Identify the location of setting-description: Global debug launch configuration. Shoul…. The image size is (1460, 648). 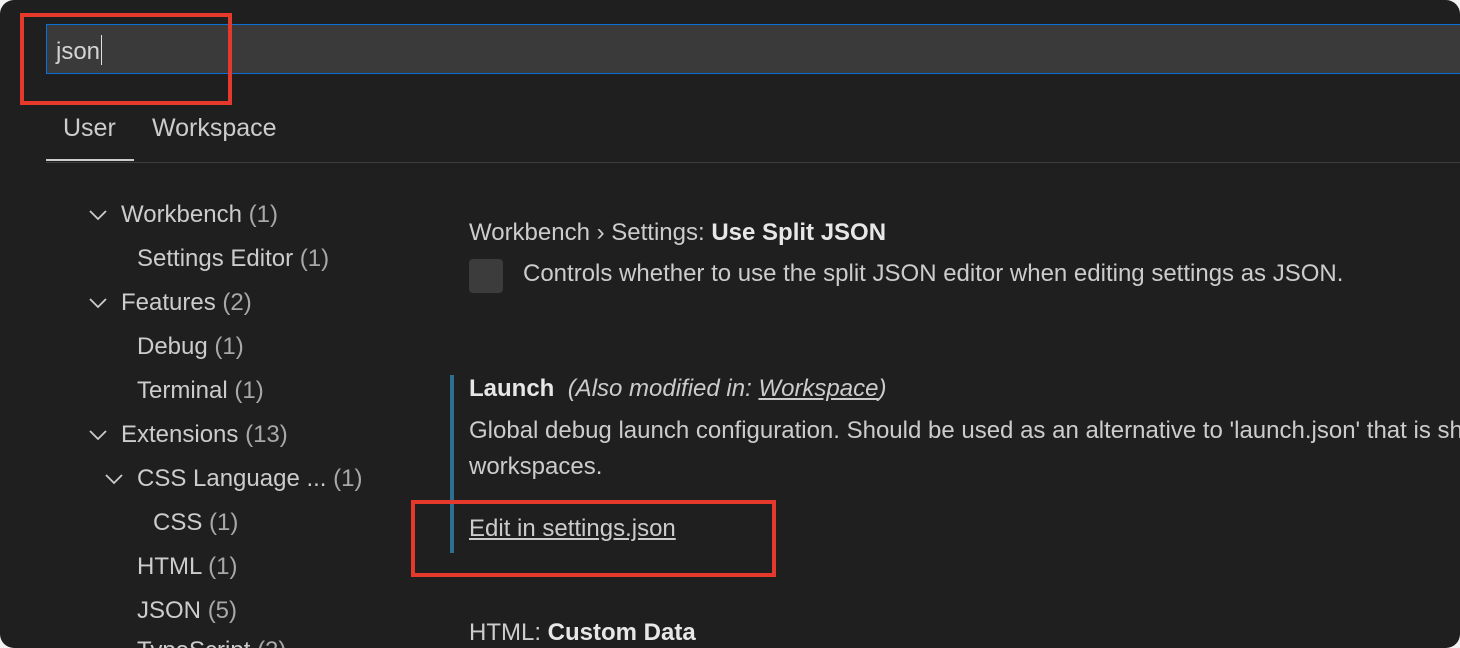
(964, 430).